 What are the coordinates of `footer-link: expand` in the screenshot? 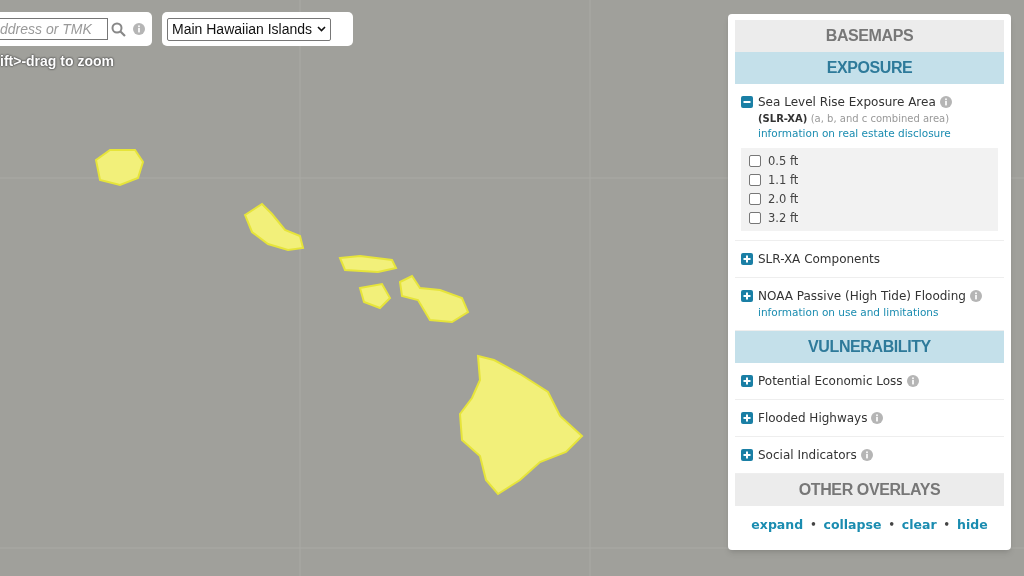 It's located at (777, 525).